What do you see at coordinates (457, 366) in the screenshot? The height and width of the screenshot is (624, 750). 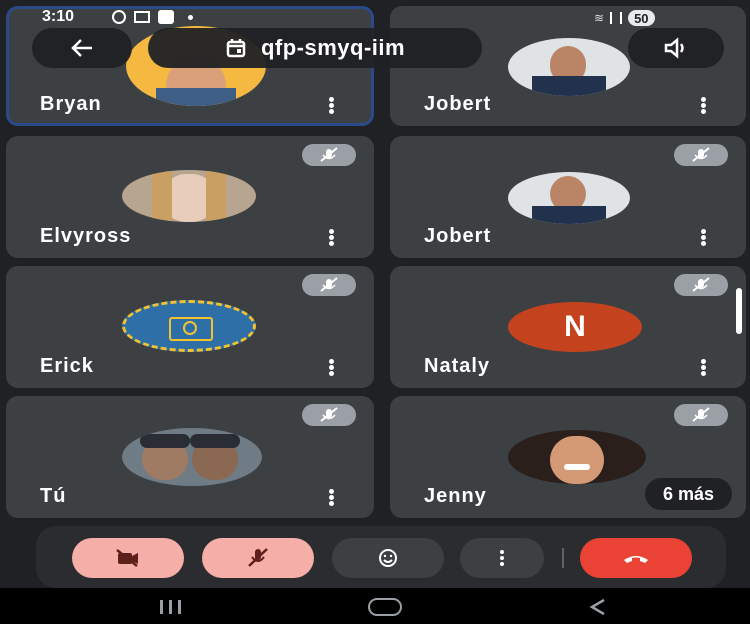 I see `participant-name: Nataly` at bounding box center [457, 366].